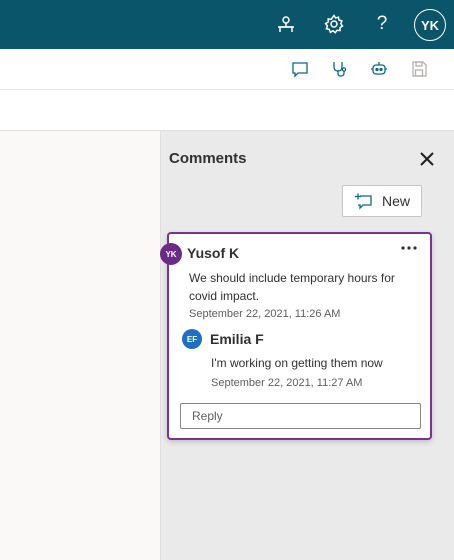 The height and width of the screenshot is (560, 454). Describe the element at coordinates (227, 110) in the screenshot. I see `toolbar-strip` at that location.